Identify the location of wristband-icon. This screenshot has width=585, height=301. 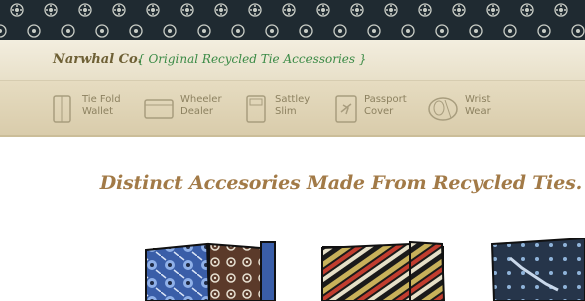
(443, 109).